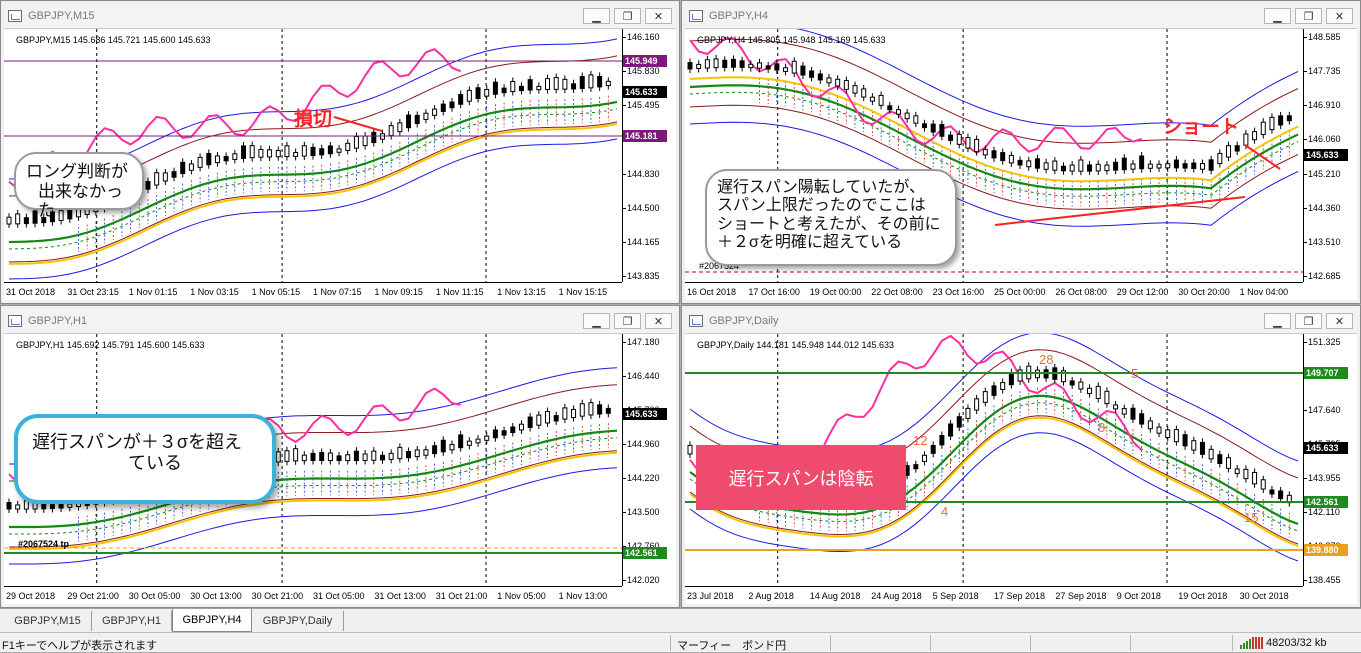 The width and height of the screenshot is (1361, 653). I want to click on window-titlebar: GBPJPY,H1 ▁ ❐ ✕, so click(340, 321).